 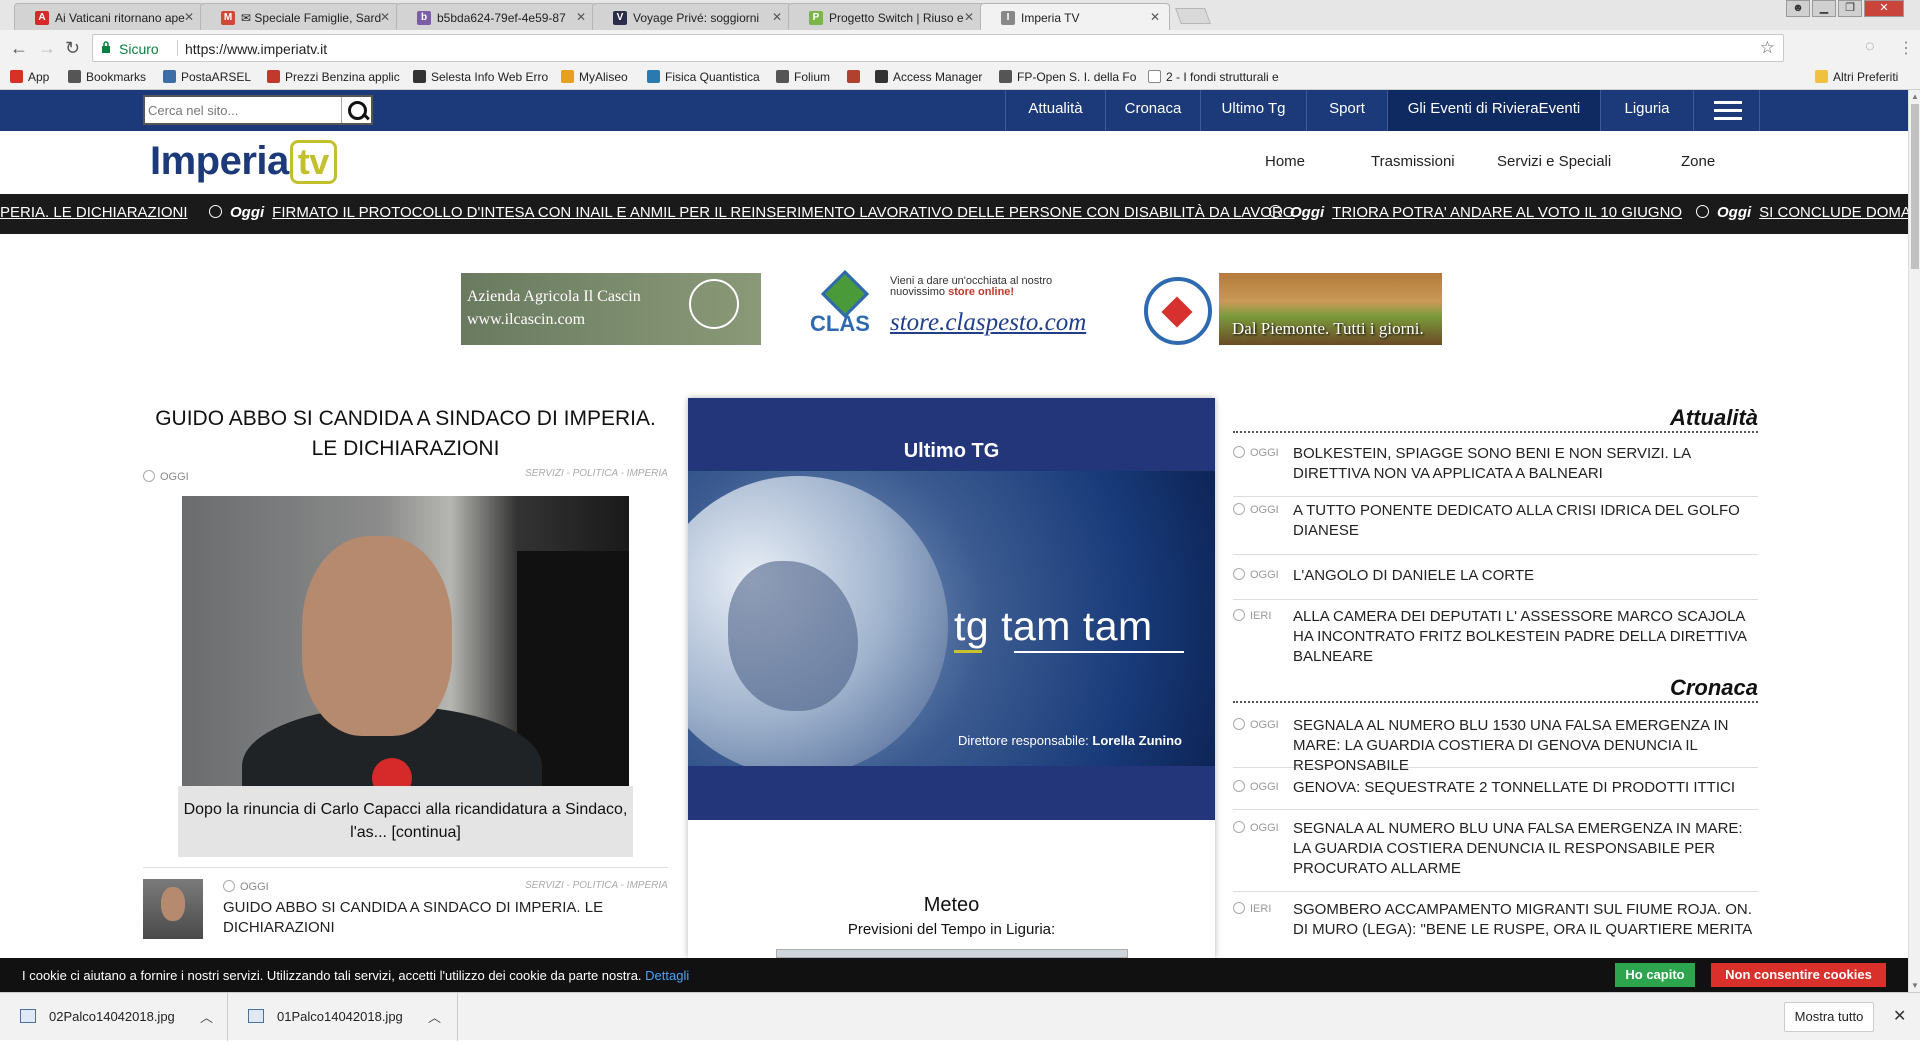 I want to click on ticker-text: SI CONCLUDE DOMA, so click(x=1833, y=212).